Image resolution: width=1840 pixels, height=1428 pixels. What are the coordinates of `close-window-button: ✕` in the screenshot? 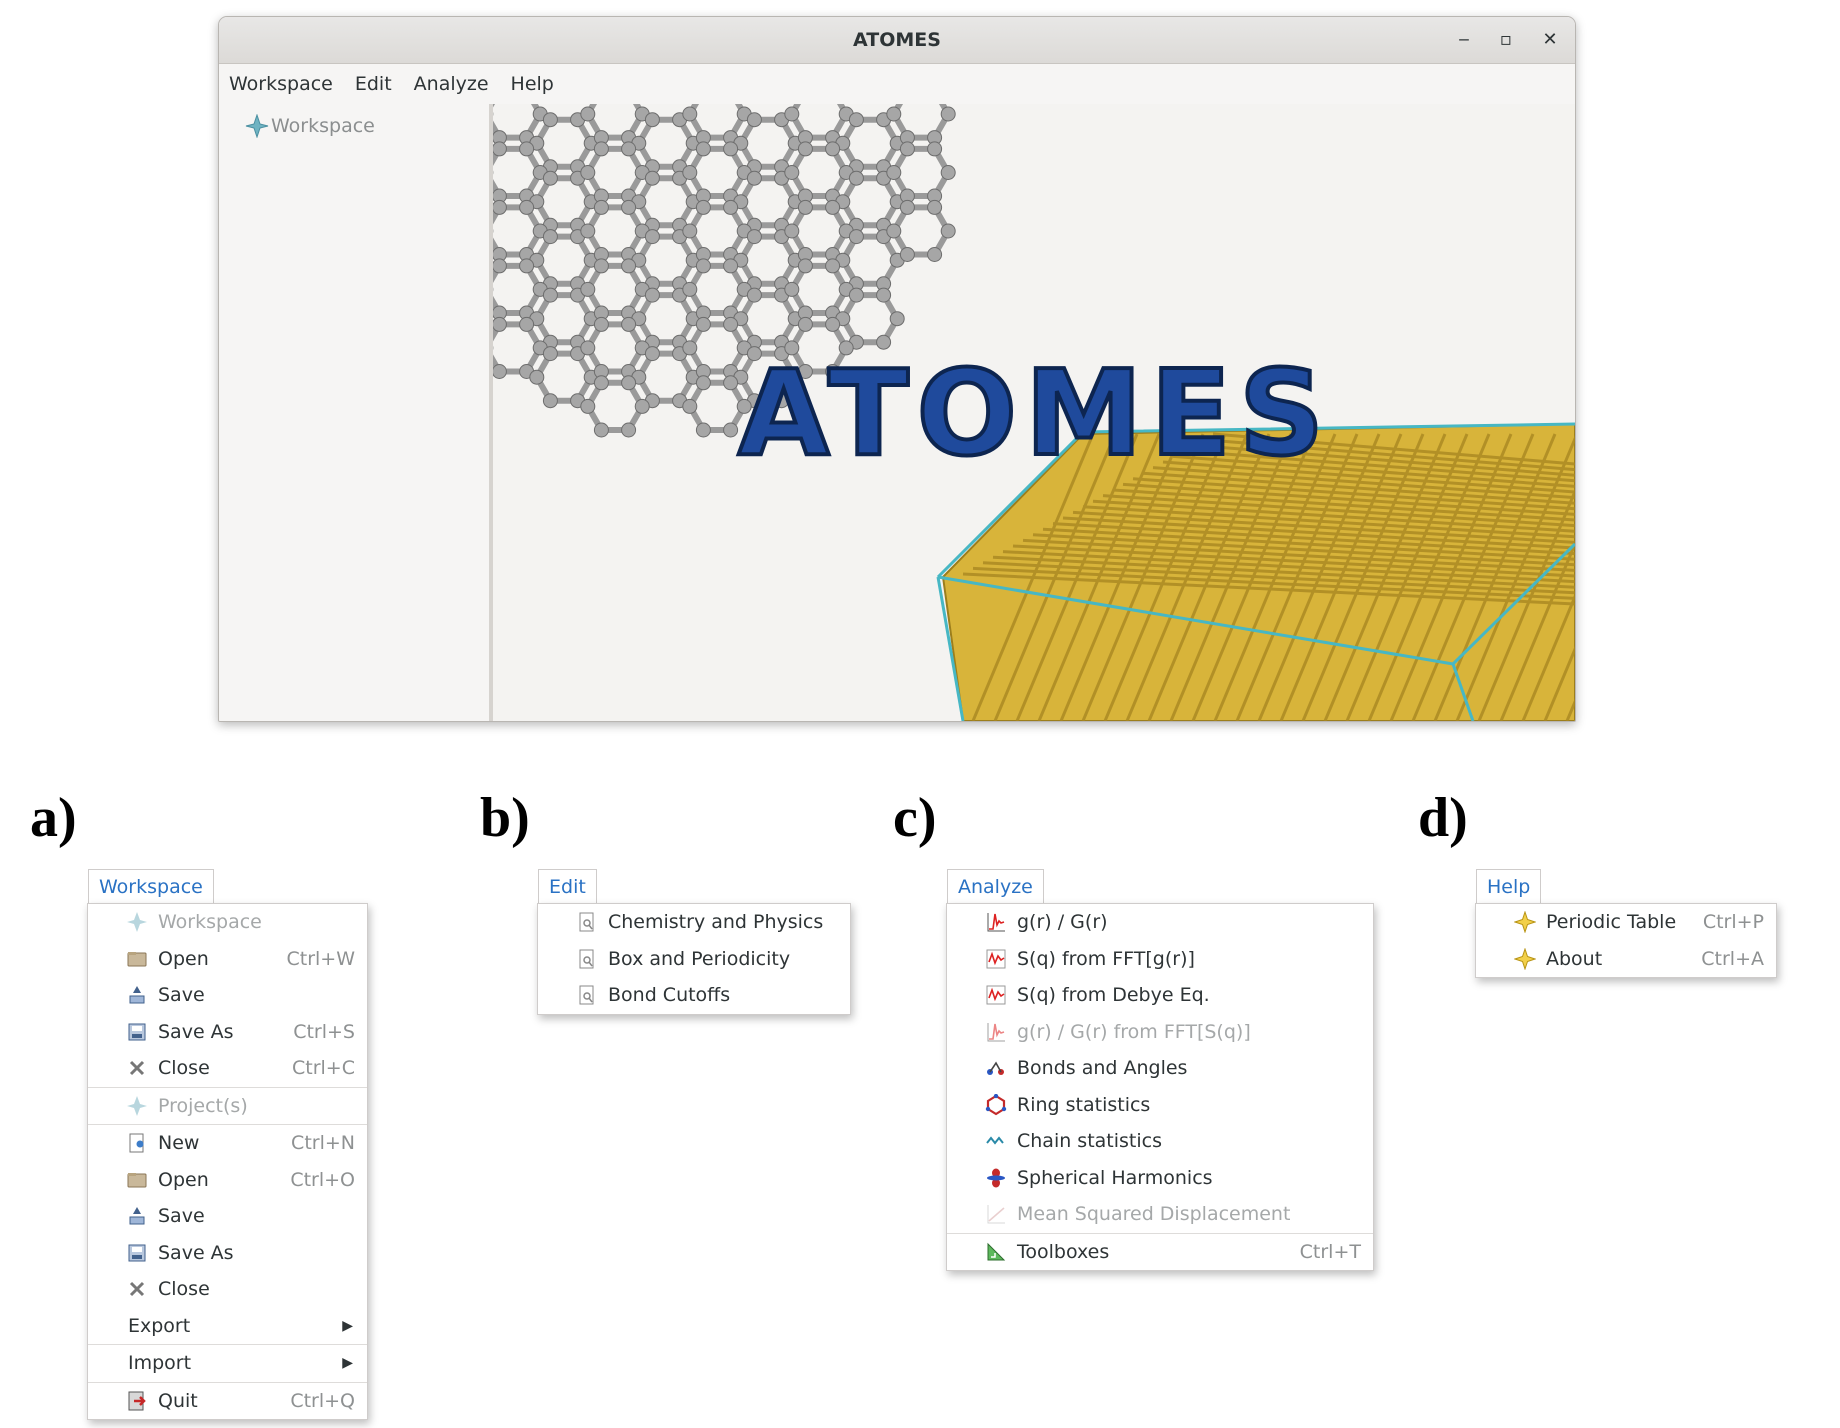 It's located at (1550, 40).